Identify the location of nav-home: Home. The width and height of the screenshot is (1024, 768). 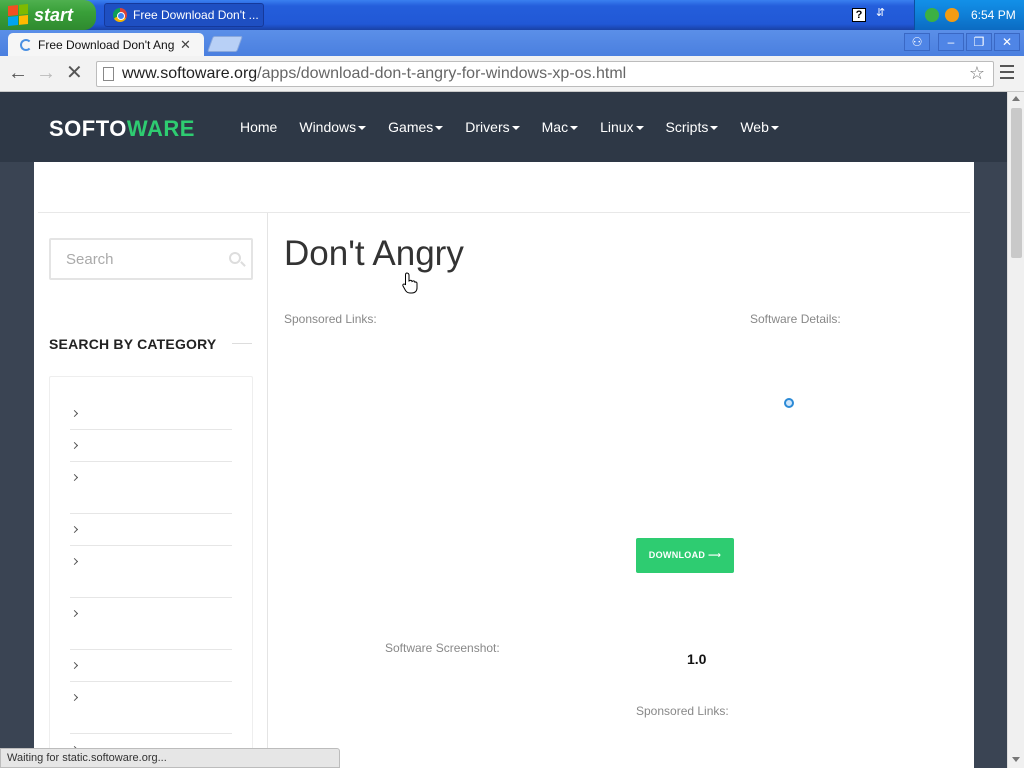
(258, 127).